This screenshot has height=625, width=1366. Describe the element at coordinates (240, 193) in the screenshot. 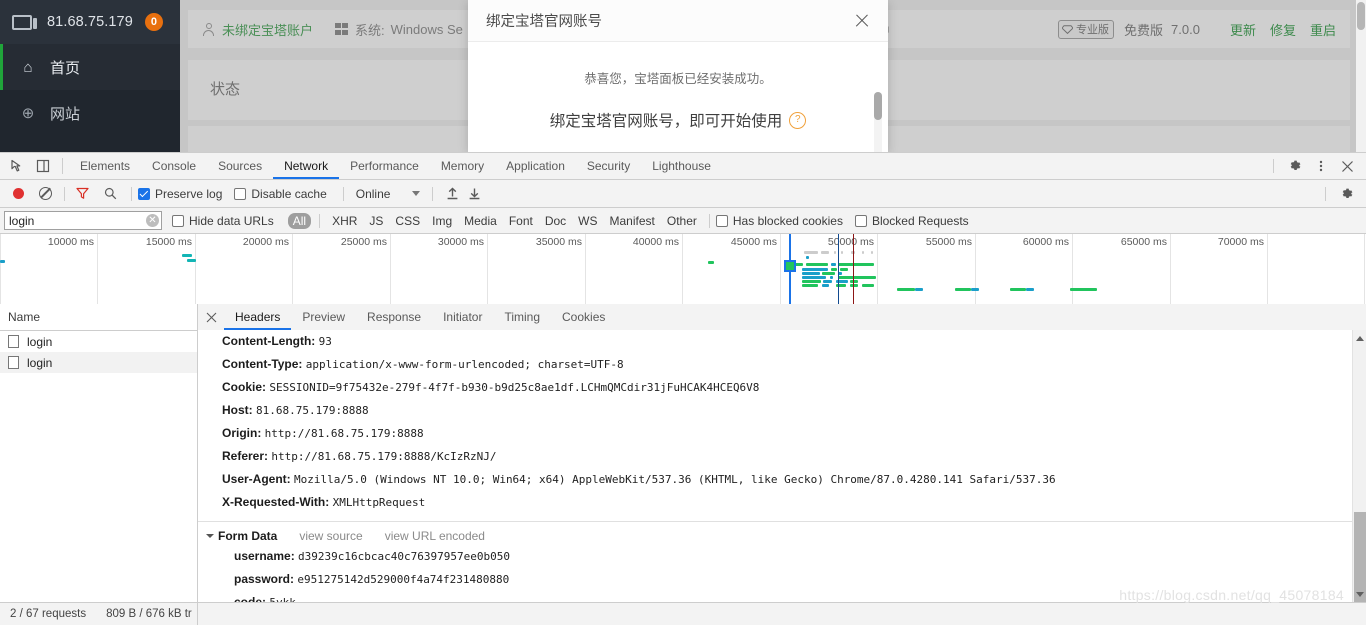

I see `disable-cache-box` at that location.